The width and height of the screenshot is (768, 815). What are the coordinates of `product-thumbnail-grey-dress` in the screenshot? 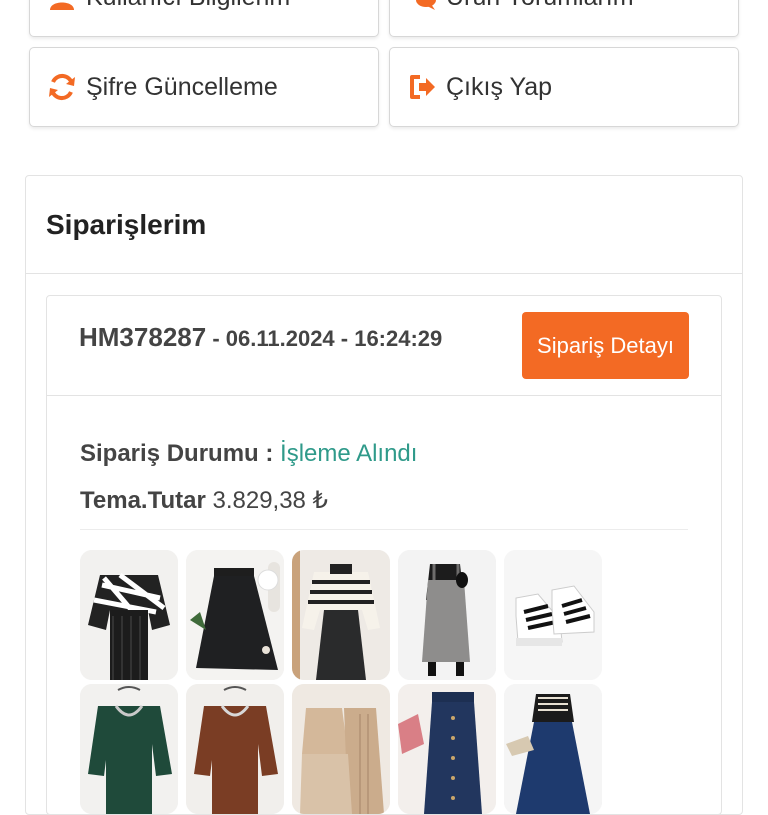 It's located at (447, 615).